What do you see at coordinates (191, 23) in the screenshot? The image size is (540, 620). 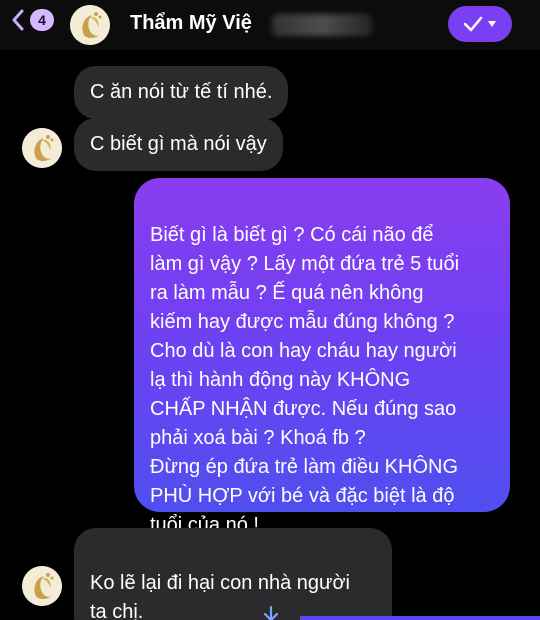 I see `chat-title: Thẩm Mỹ Việ` at bounding box center [191, 23].